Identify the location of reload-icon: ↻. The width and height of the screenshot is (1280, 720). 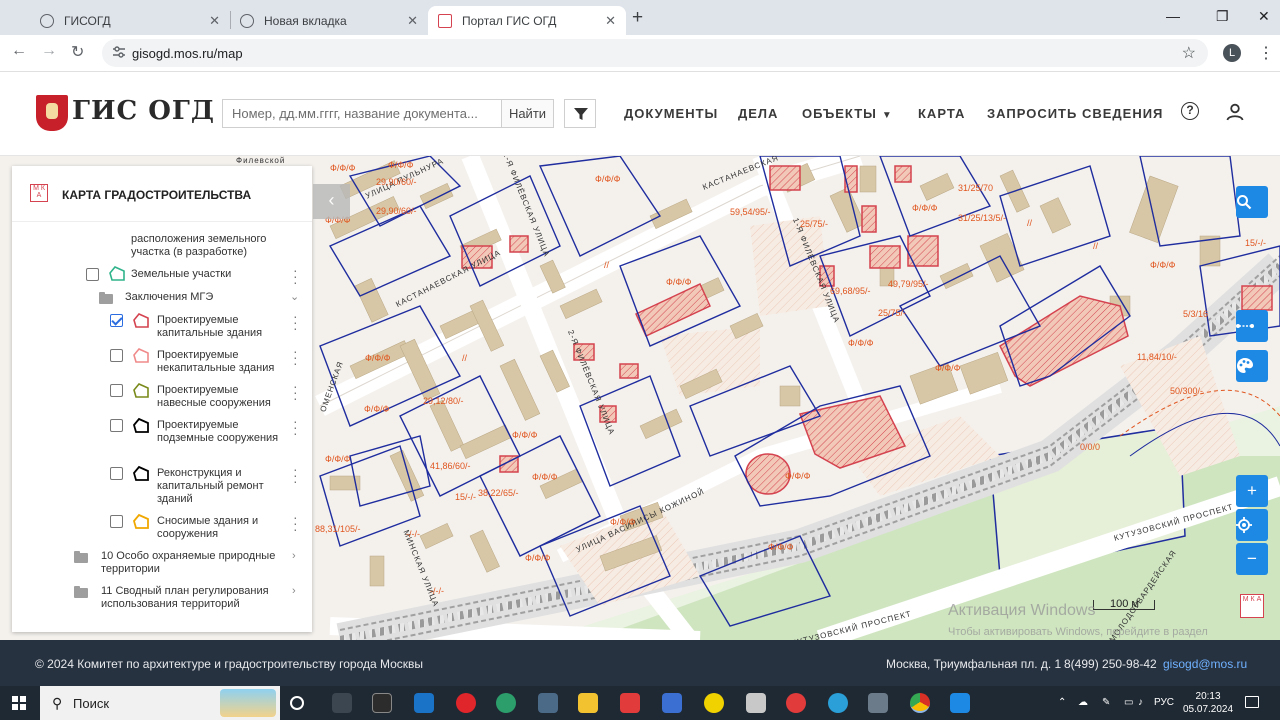
(77, 52).